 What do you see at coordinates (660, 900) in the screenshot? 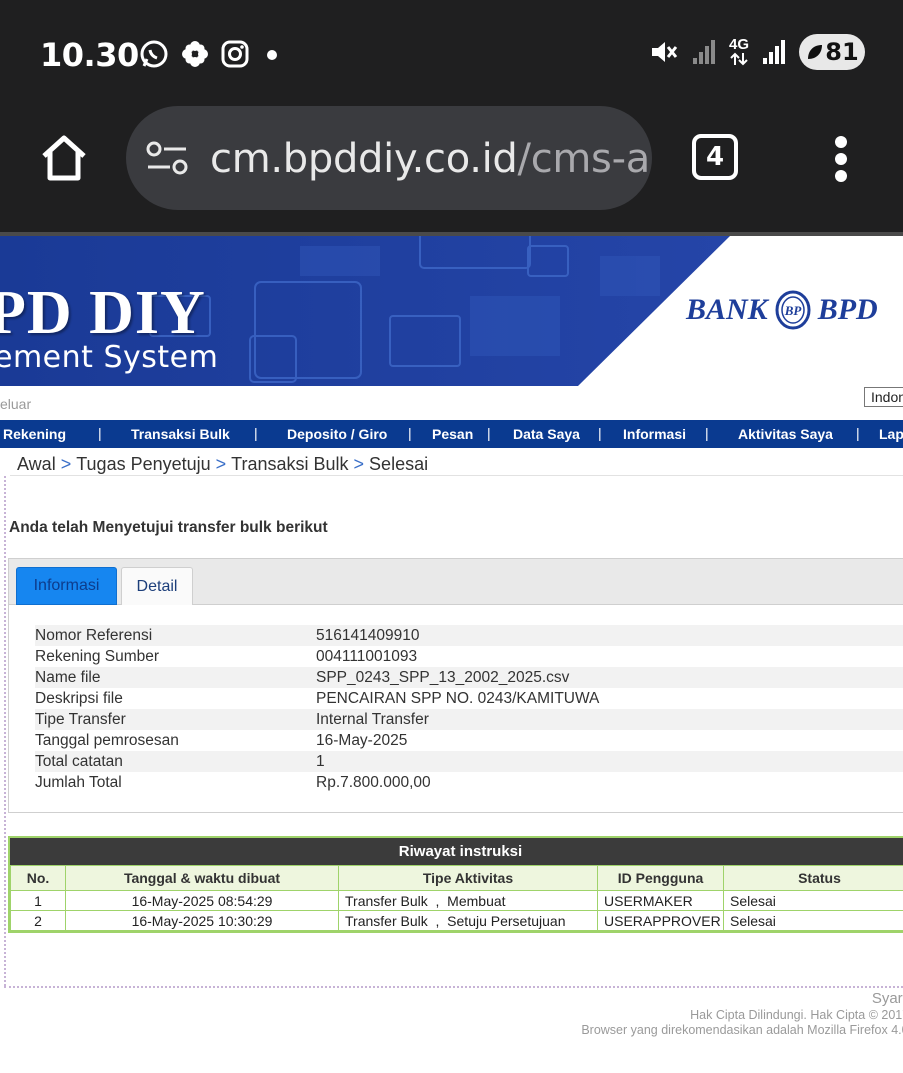
I see `cell-user: USERMAKER` at bounding box center [660, 900].